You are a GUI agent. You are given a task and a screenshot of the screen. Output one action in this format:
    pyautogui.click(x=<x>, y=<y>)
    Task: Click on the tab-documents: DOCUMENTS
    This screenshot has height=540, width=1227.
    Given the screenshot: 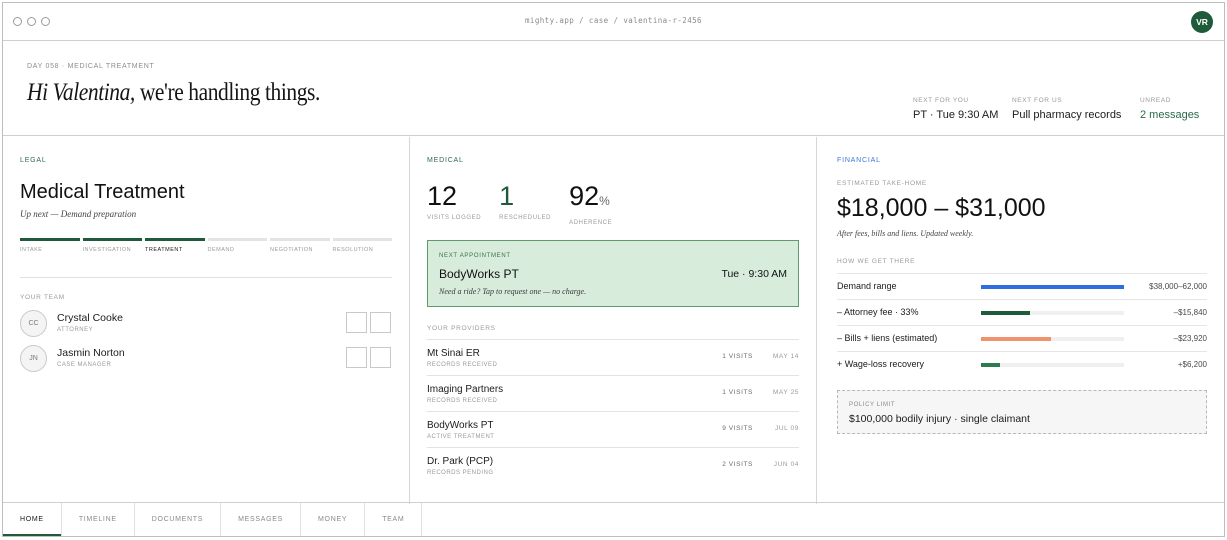 What is the action you would take?
    pyautogui.click(x=178, y=519)
    